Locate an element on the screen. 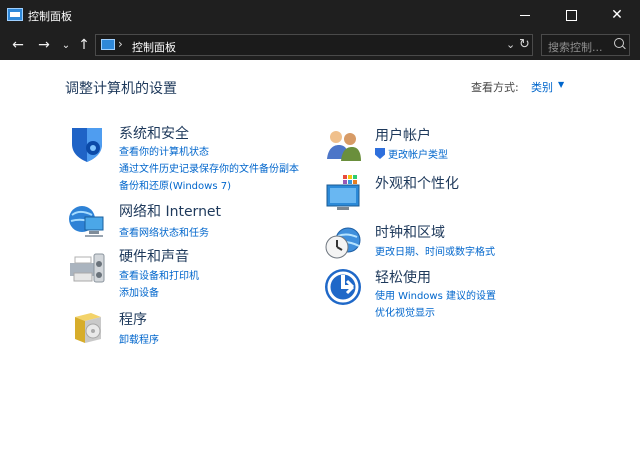 This screenshot has width=640, height=461. view-by-label: 查看方式: is located at coordinates (495, 87).